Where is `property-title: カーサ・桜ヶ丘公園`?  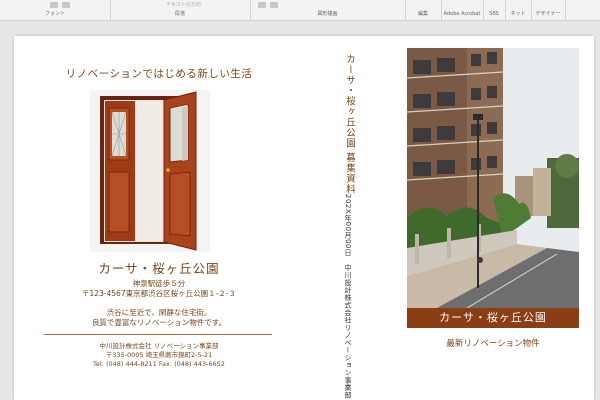 property-title: カーサ・桜ヶ丘公園 is located at coordinates (159, 268).